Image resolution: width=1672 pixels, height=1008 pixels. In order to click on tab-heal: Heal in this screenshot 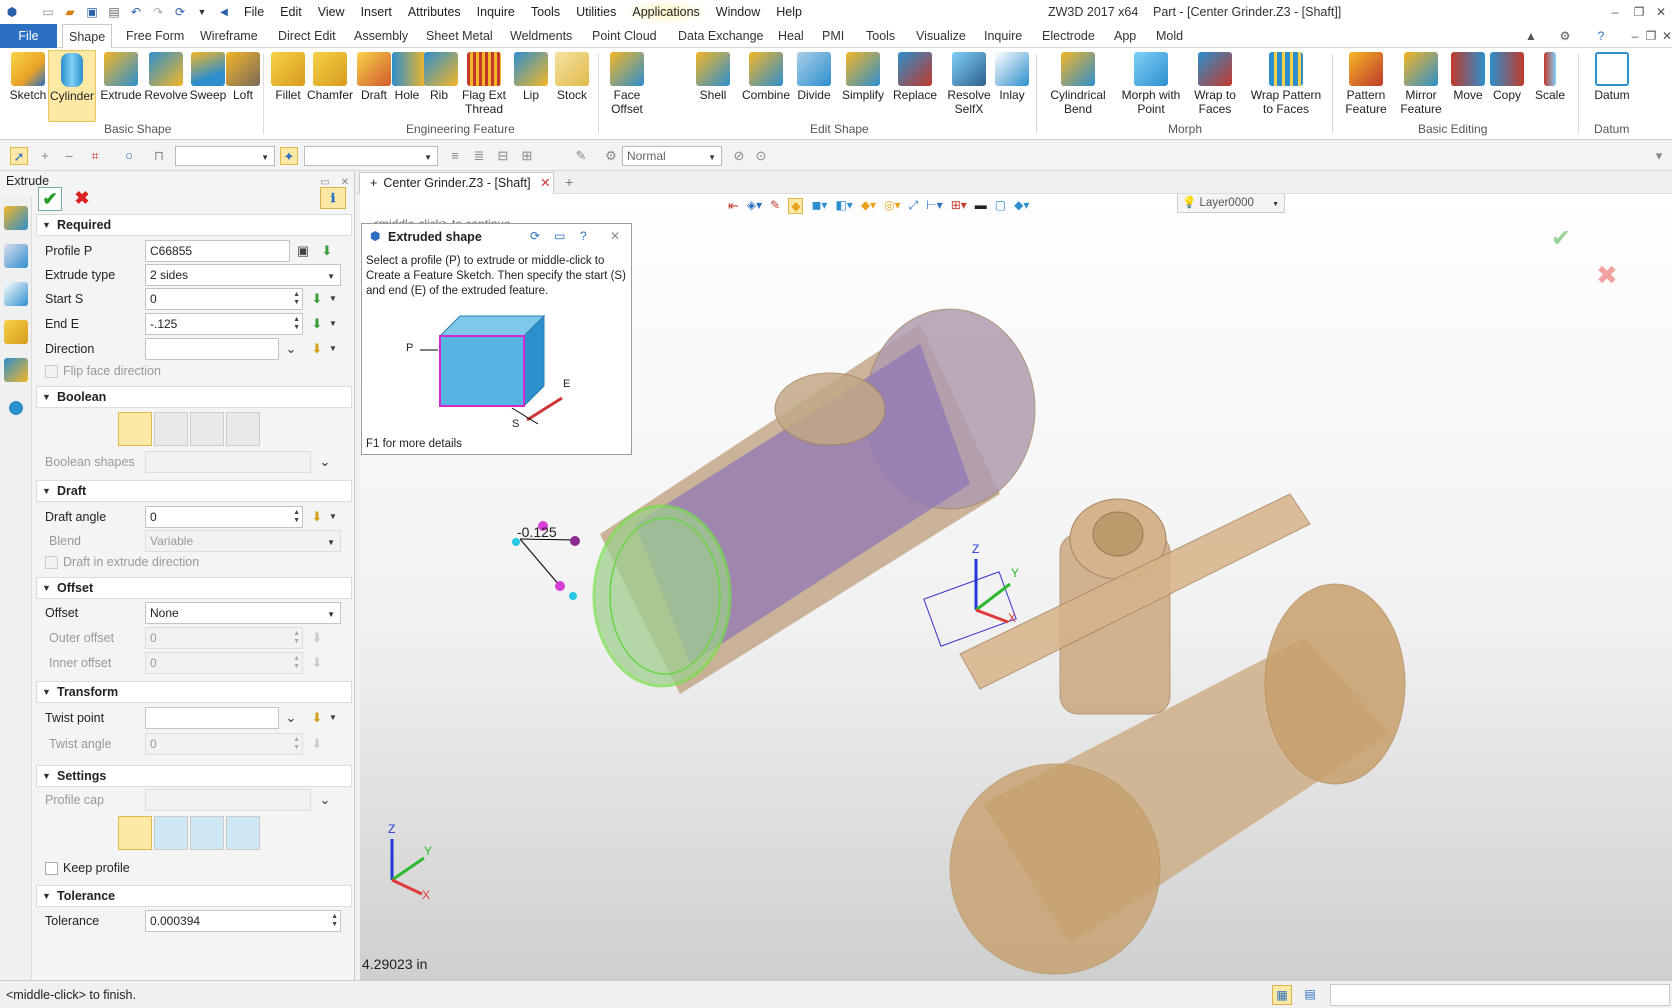, I will do `click(791, 36)`.